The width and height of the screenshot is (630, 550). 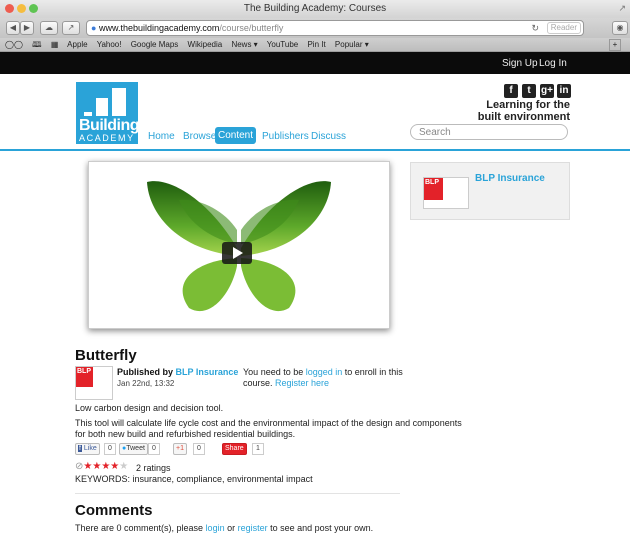 What do you see at coordinates (274, 372) in the screenshot?
I see `enroll-text: You need to be` at bounding box center [274, 372].